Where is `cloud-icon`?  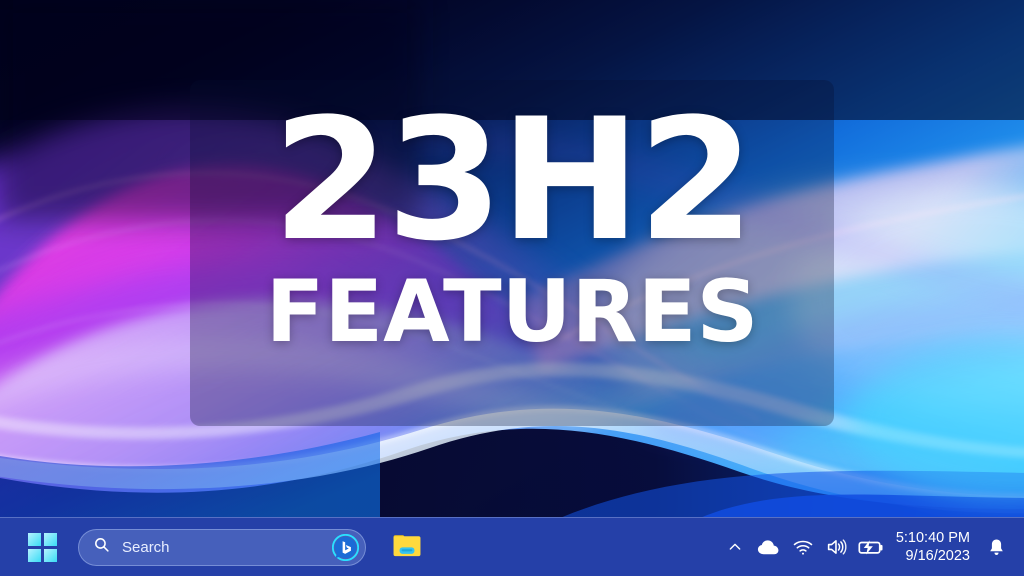
cloud-icon is located at coordinates (768, 547).